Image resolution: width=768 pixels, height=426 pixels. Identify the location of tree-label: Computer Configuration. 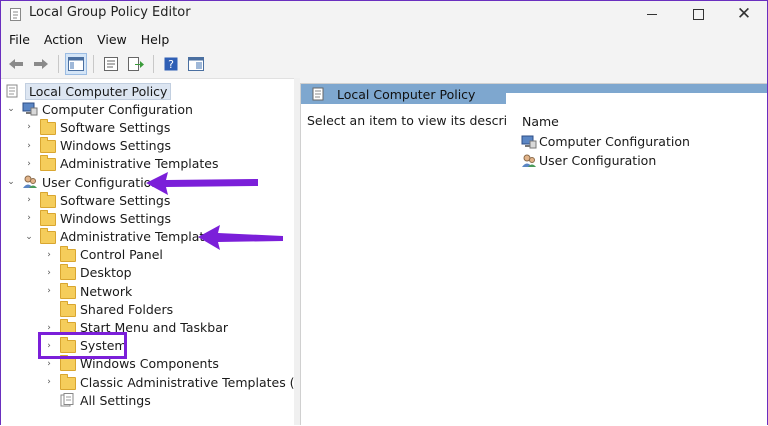
(117, 109).